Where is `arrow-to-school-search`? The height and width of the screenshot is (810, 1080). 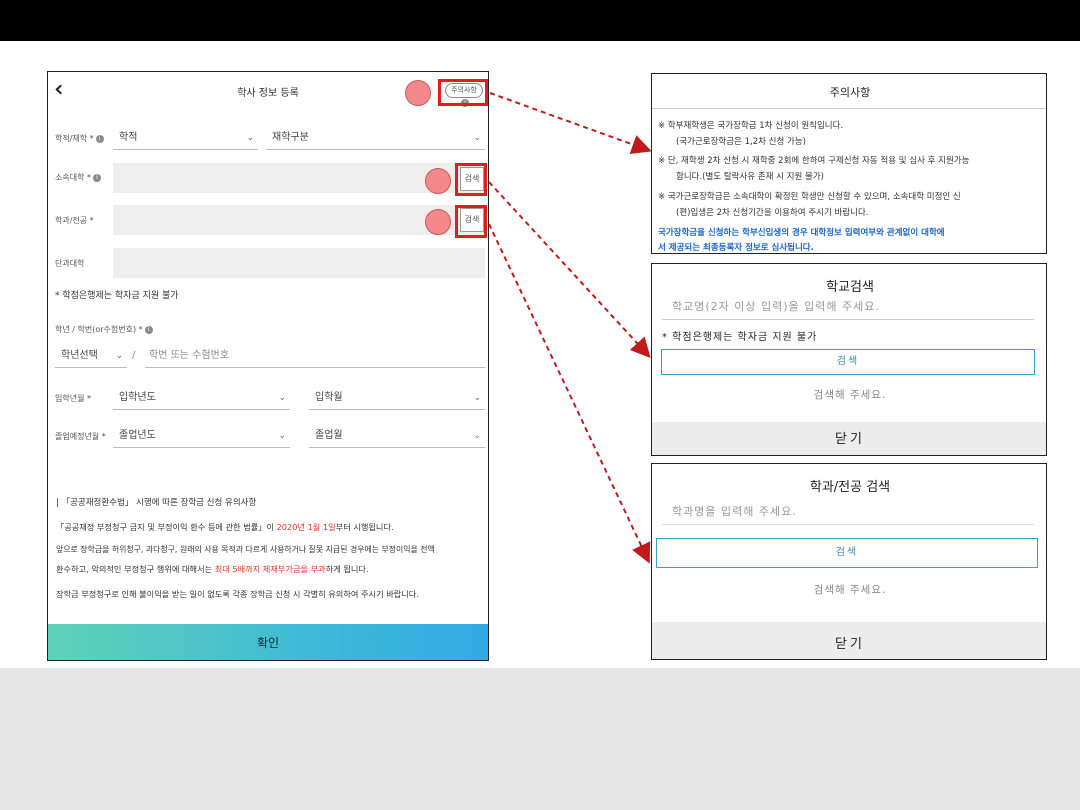
arrow-to-school-search is located at coordinates (569, 269).